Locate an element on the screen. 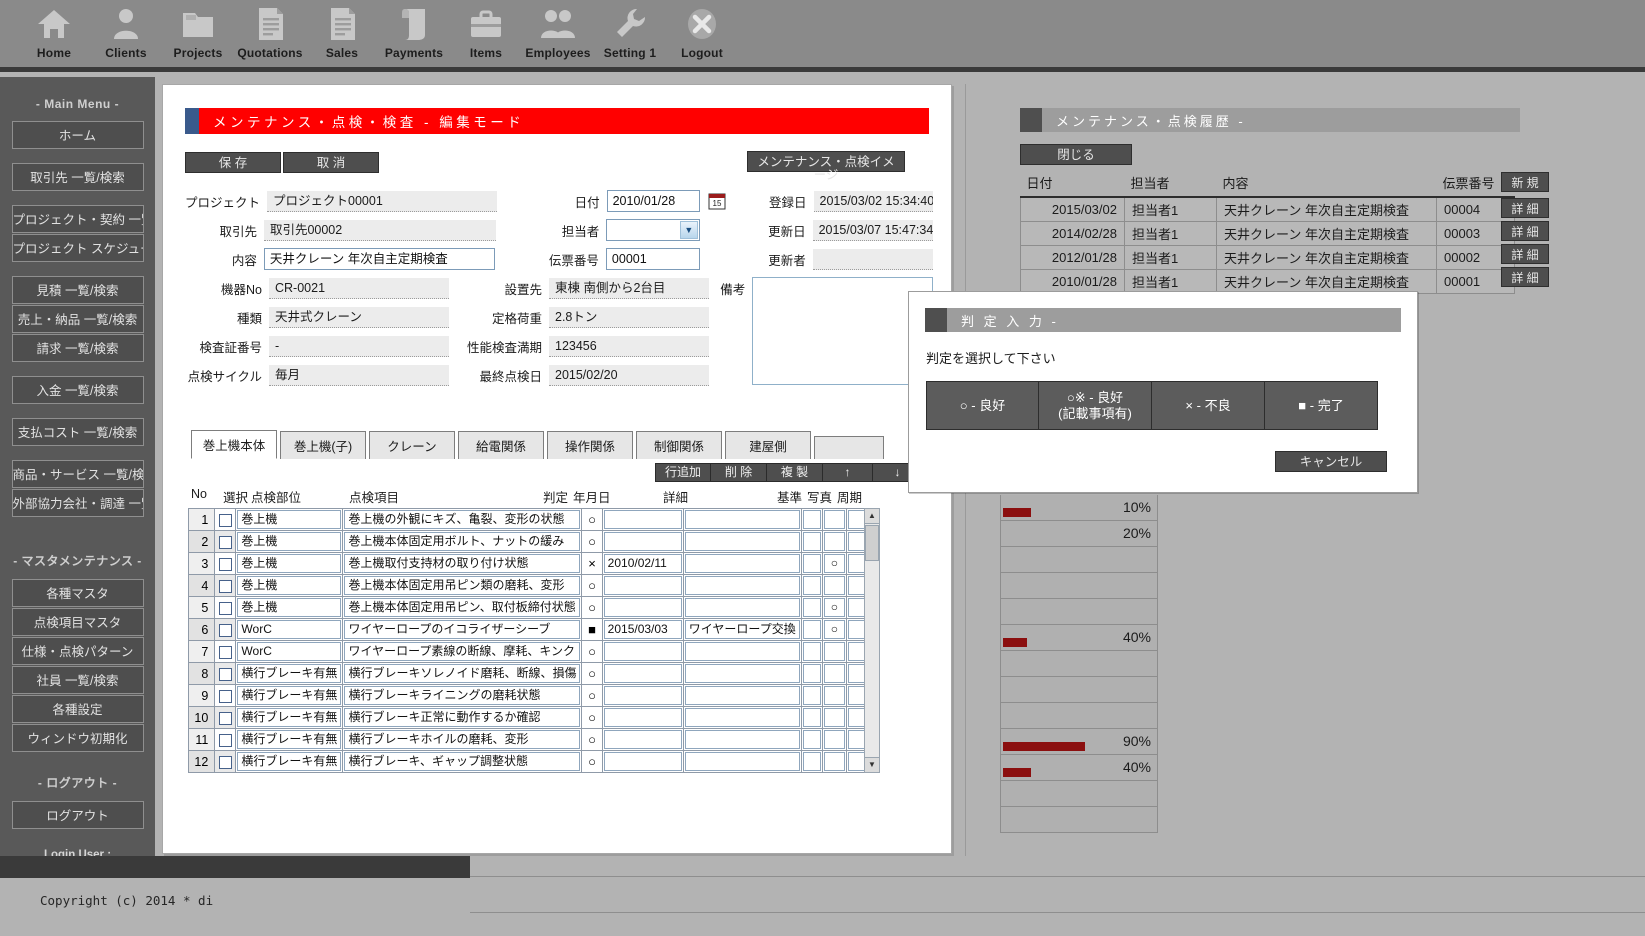 Image resolution: width=1645 pixels, height=936 pixels. cell-item: ワイヤーロープ素線の断線、摩耗、キンク is located at coordinates (462, 651).